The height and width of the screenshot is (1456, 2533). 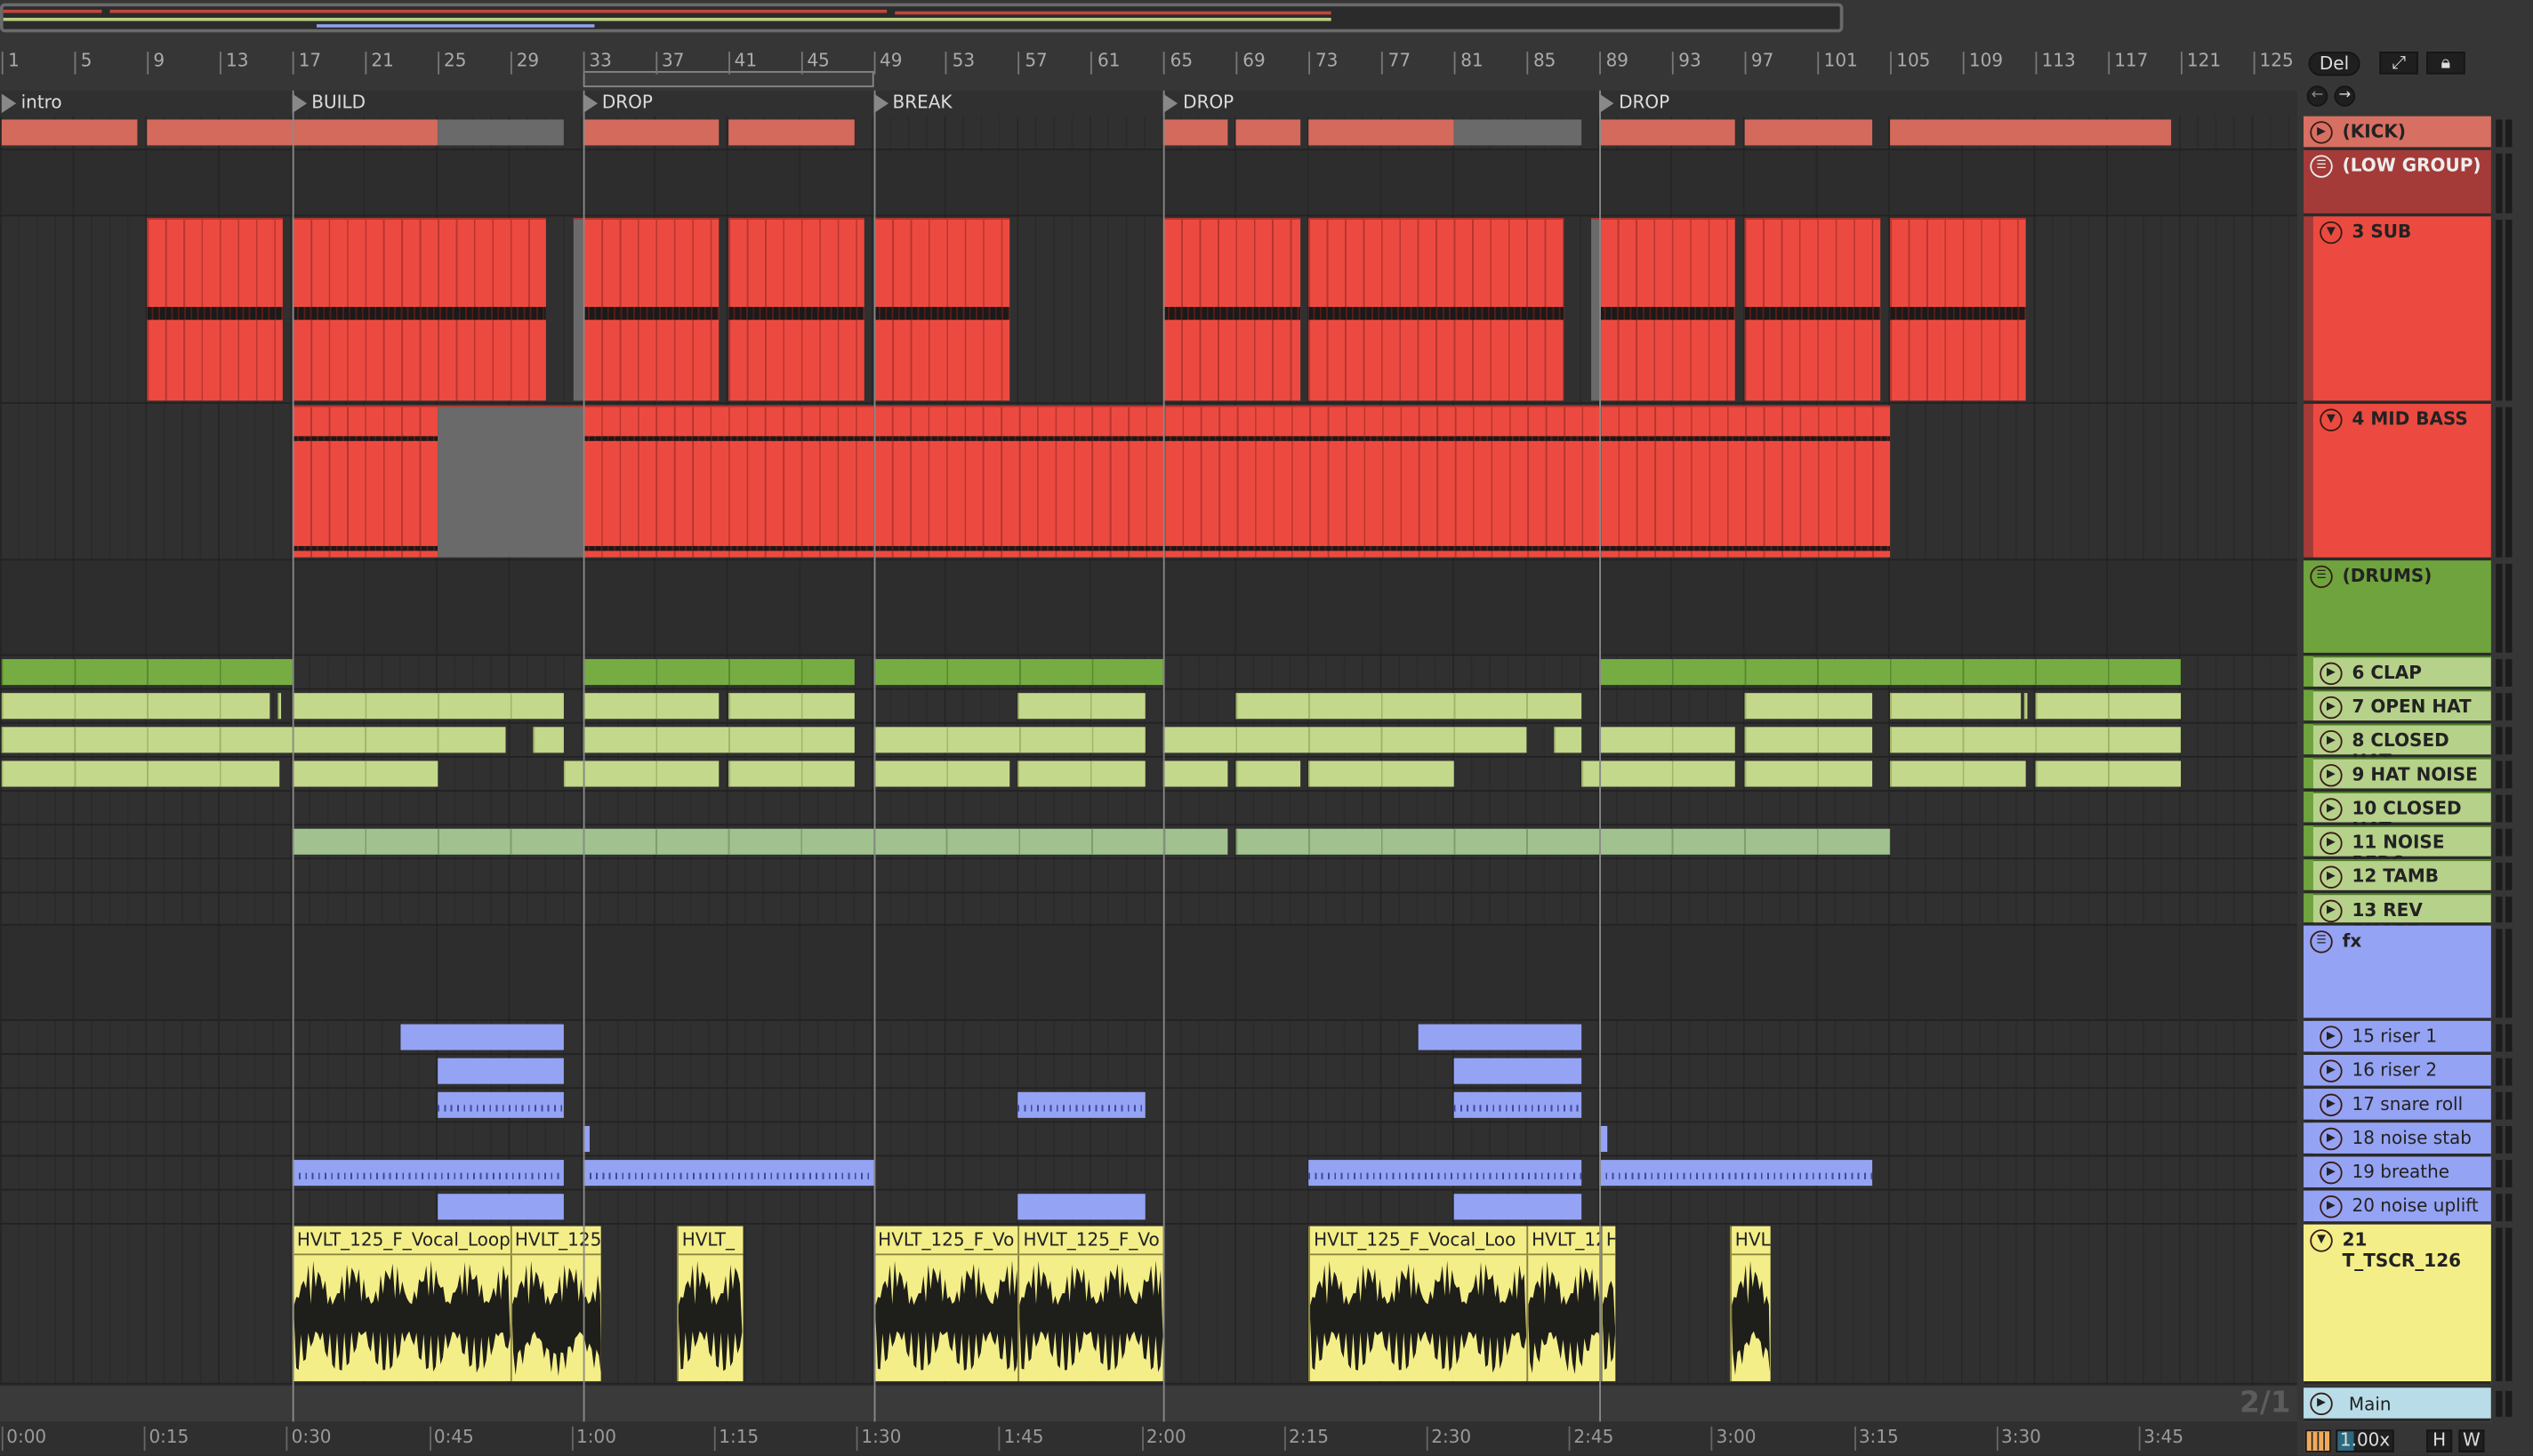 What do you see at coordinates (401, 1303) in the screenshot?
I see `clip: HVLT_125_F_Vocal_Loop` at bounding box center [401, 1303].